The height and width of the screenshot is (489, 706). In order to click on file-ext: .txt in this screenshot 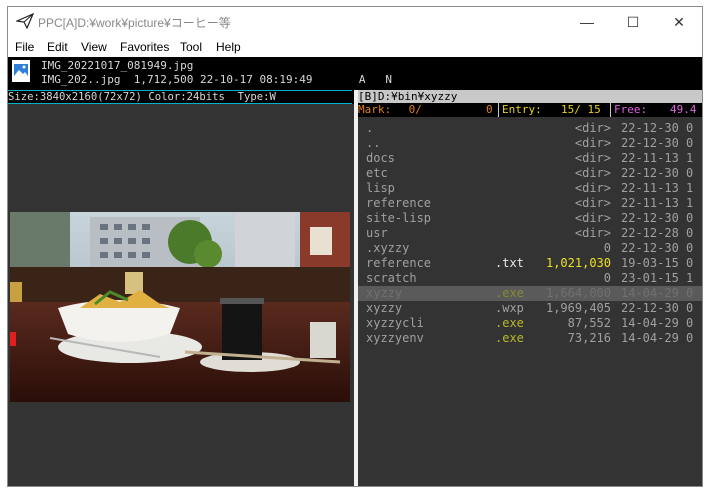, I will do `click(509, 263)`.